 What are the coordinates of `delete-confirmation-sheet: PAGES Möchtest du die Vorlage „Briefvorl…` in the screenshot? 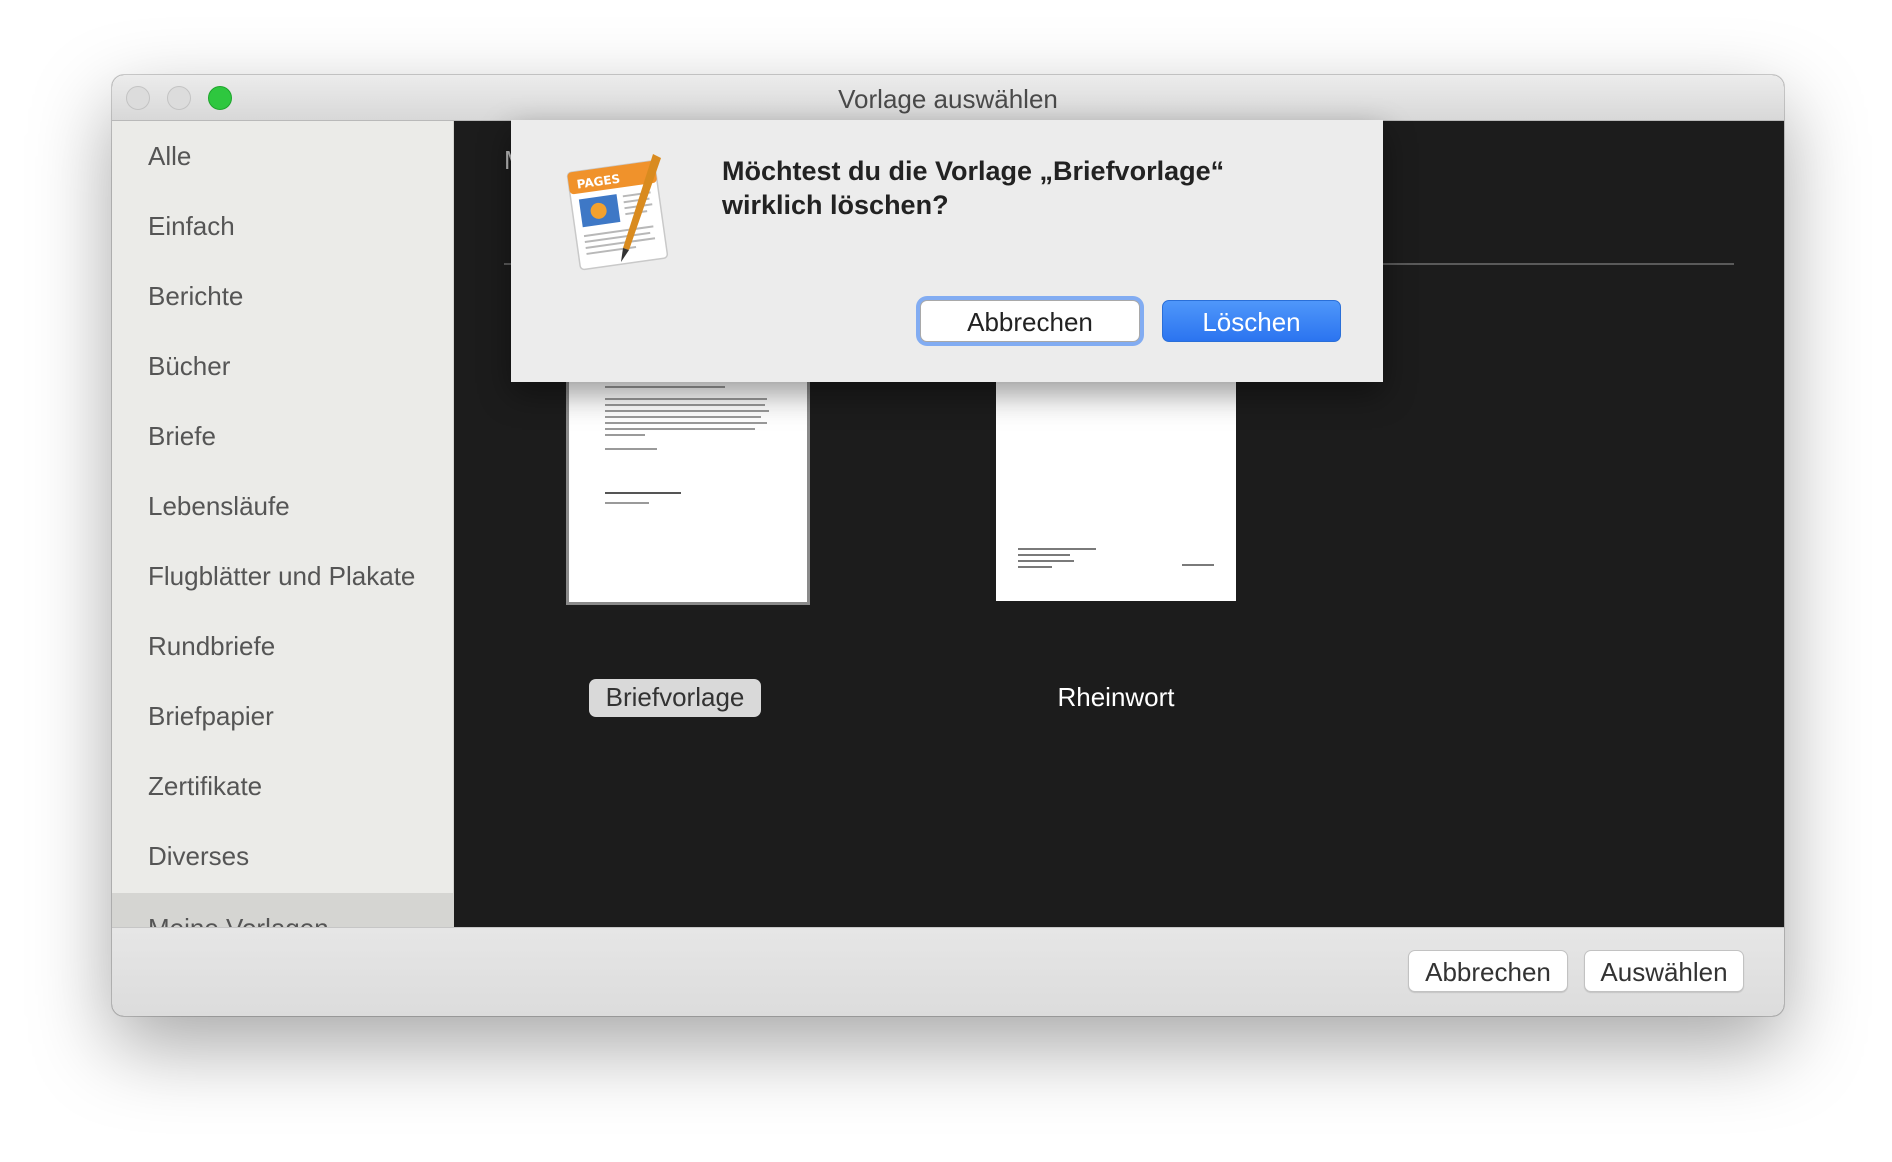 It's located at (947, 251).